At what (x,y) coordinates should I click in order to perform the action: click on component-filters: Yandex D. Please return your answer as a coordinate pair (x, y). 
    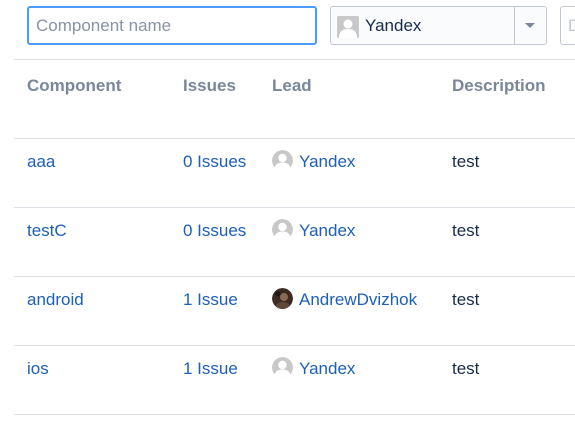
    Looking at the image, I should click on (287, 30).